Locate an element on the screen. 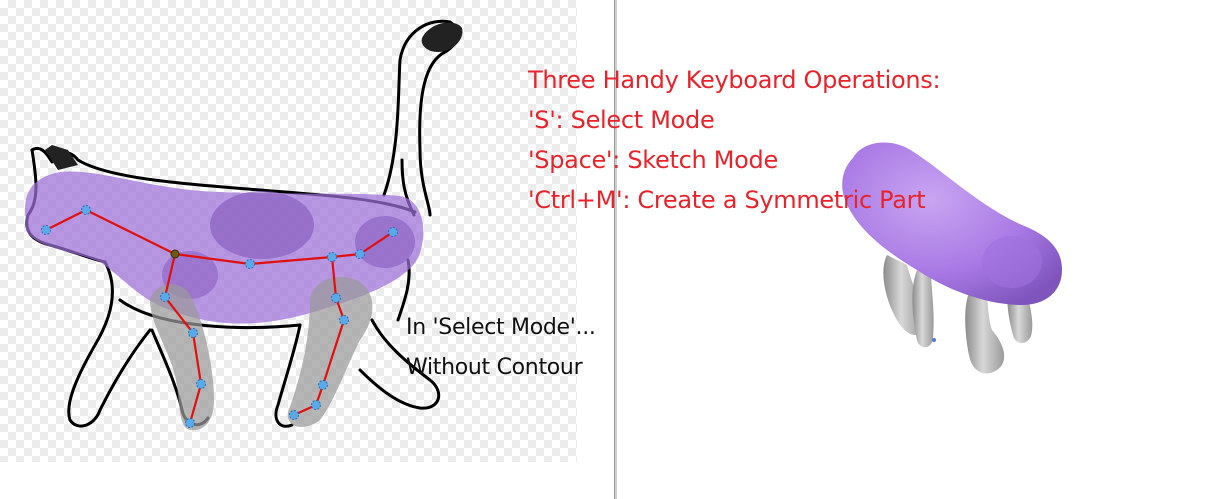  body-shade is located at coordinates (1012, 262).